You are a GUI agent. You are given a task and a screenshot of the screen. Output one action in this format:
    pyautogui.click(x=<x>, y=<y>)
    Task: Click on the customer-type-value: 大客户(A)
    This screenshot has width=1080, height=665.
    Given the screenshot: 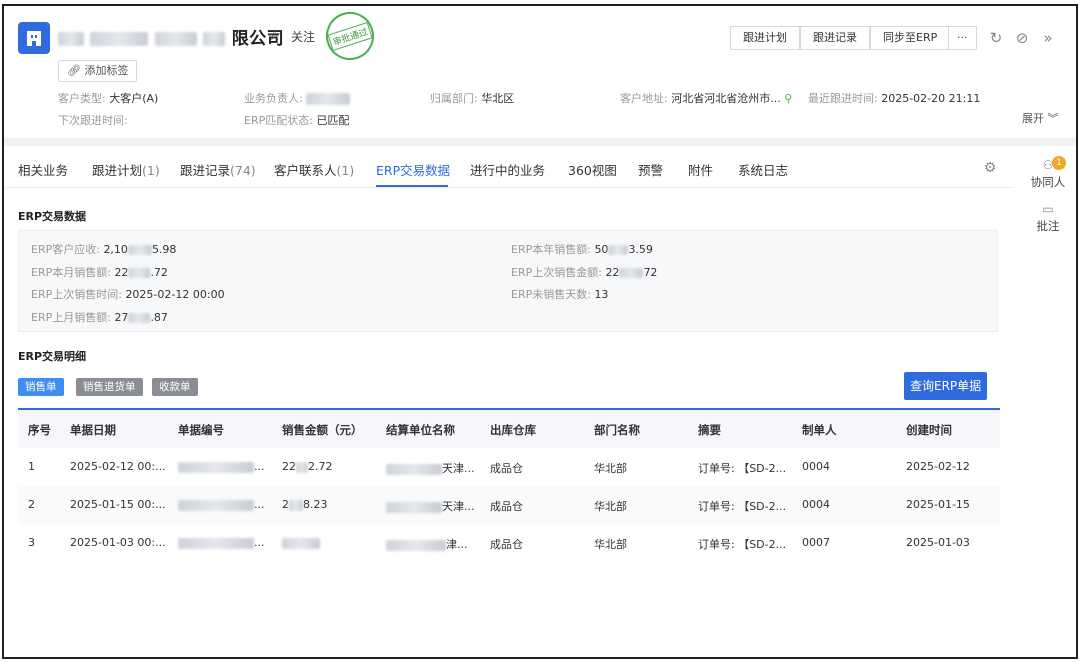 What is the action you would take?
    pyautogui.click(x=134, y=98)
    